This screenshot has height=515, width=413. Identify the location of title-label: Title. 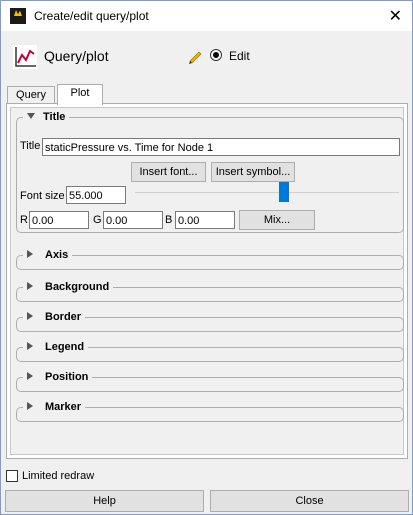
(30, 146).